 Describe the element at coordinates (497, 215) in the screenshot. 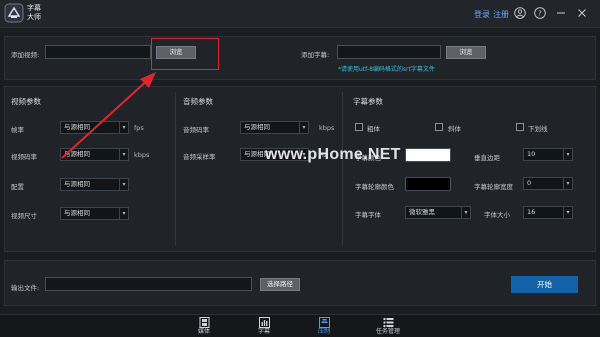

I see `font-size-label: 字体大小` at that location.